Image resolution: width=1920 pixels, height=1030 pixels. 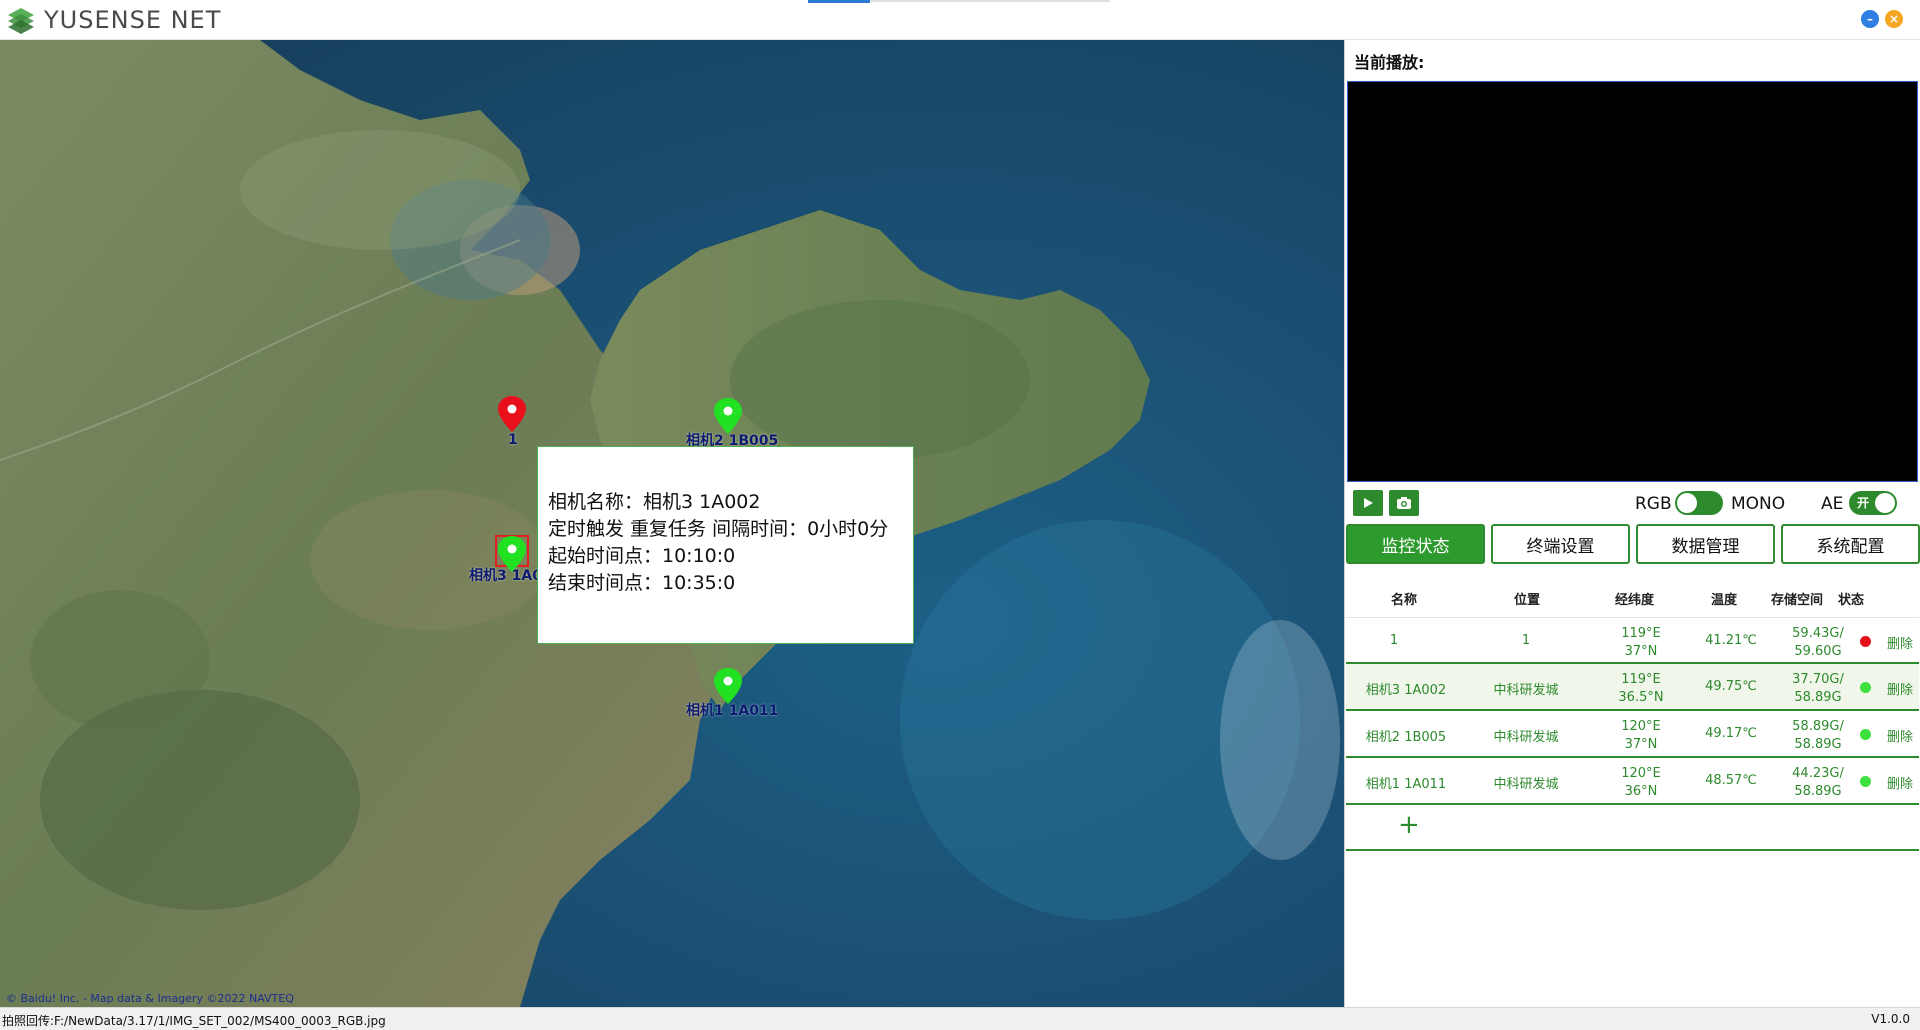 I want to click on camera-icon, so click(x=1404, y=503).